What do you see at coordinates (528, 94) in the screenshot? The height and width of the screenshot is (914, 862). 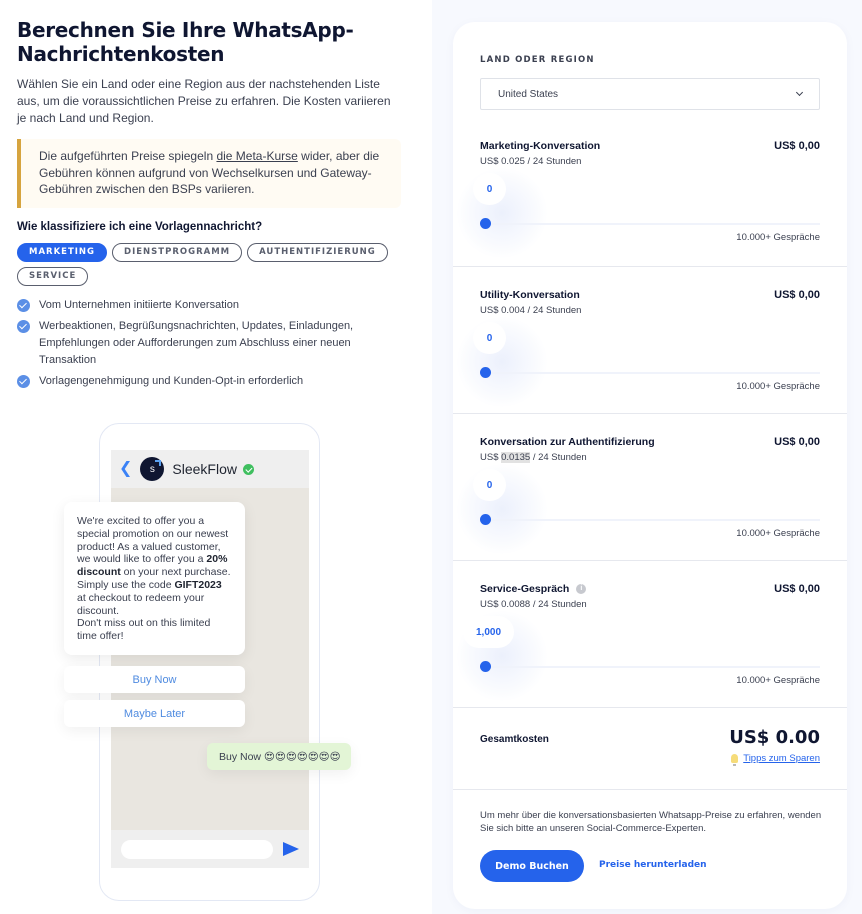 I see `region-select-value: United States` at bounding box center [528, 94].